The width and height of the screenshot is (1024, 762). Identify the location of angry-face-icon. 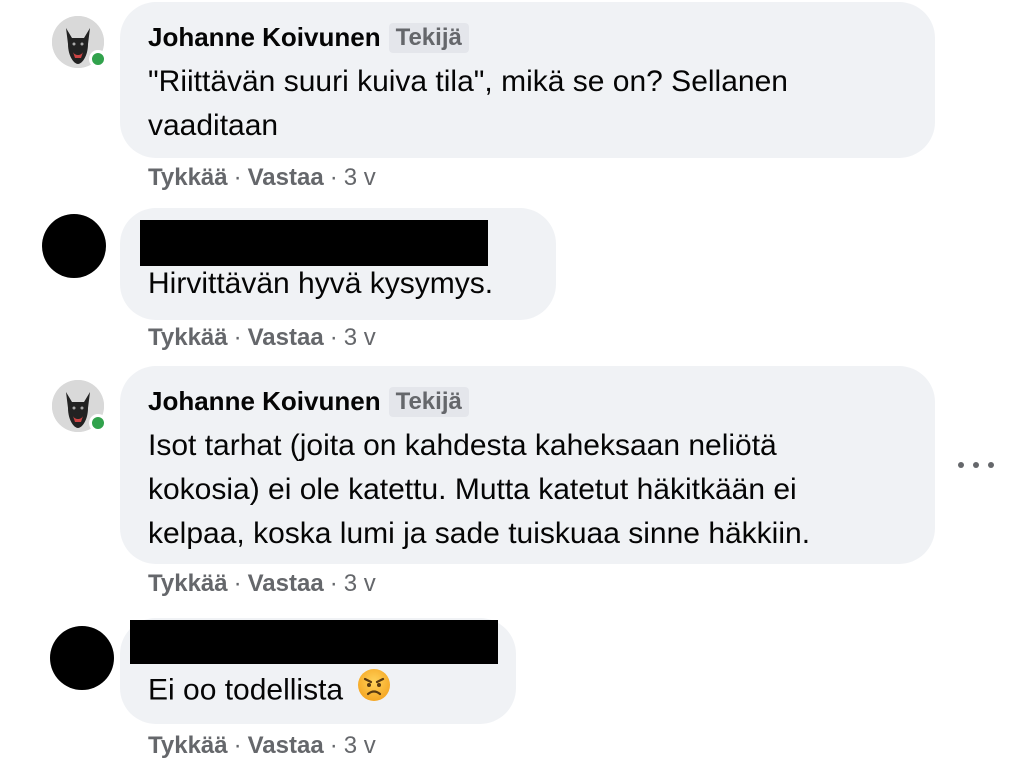
(374, 691).